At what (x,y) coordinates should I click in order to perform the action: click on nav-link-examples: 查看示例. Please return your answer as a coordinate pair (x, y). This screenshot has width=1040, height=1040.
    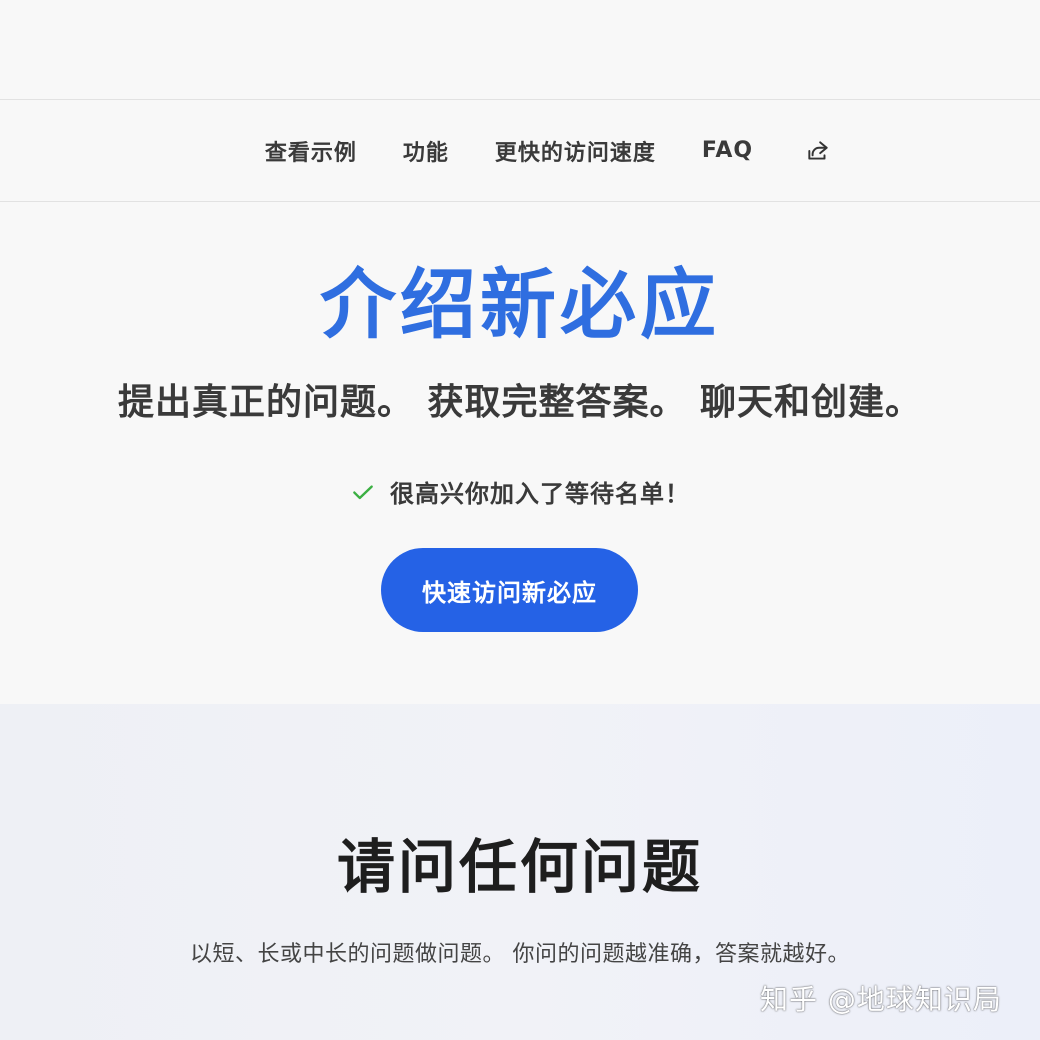
    Looking at the image, I should click on (311, 151).